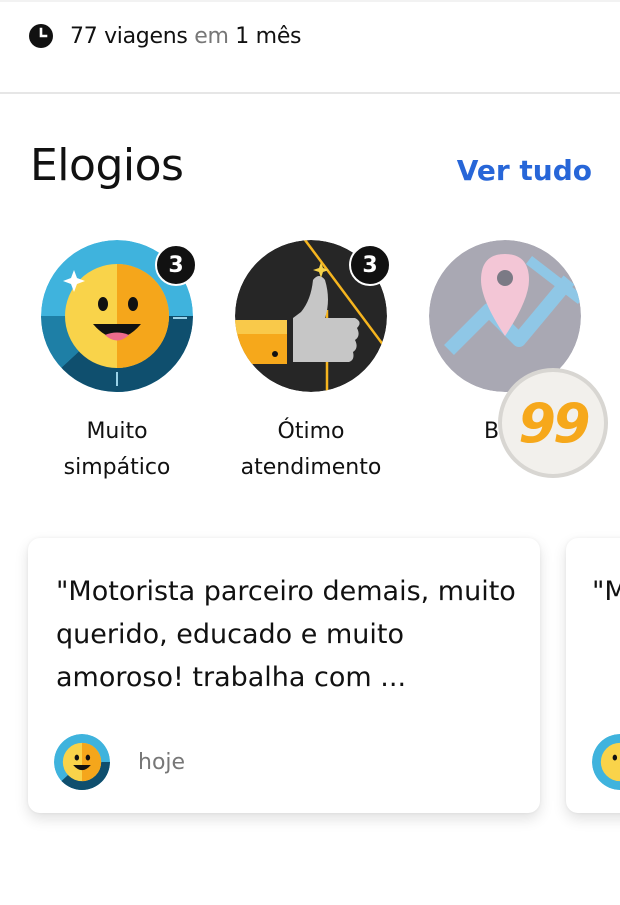 The width and height of the screenshot is (620, 905). Describe the element at coordinates (606, 591) in the screenshot. I see `review-text: "M` at that location.